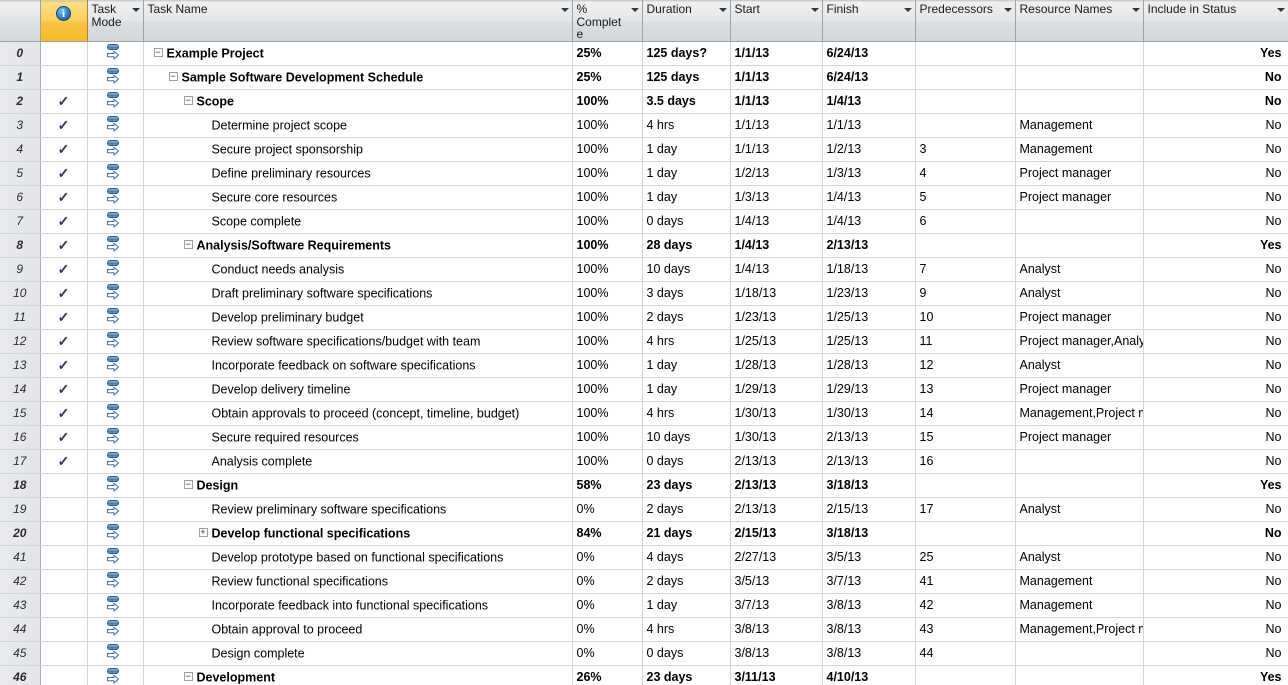 Image resolution: width=1288 pixels, height=685 pixels. I want to click on predecessors-cell: 16, so click(965, 461).